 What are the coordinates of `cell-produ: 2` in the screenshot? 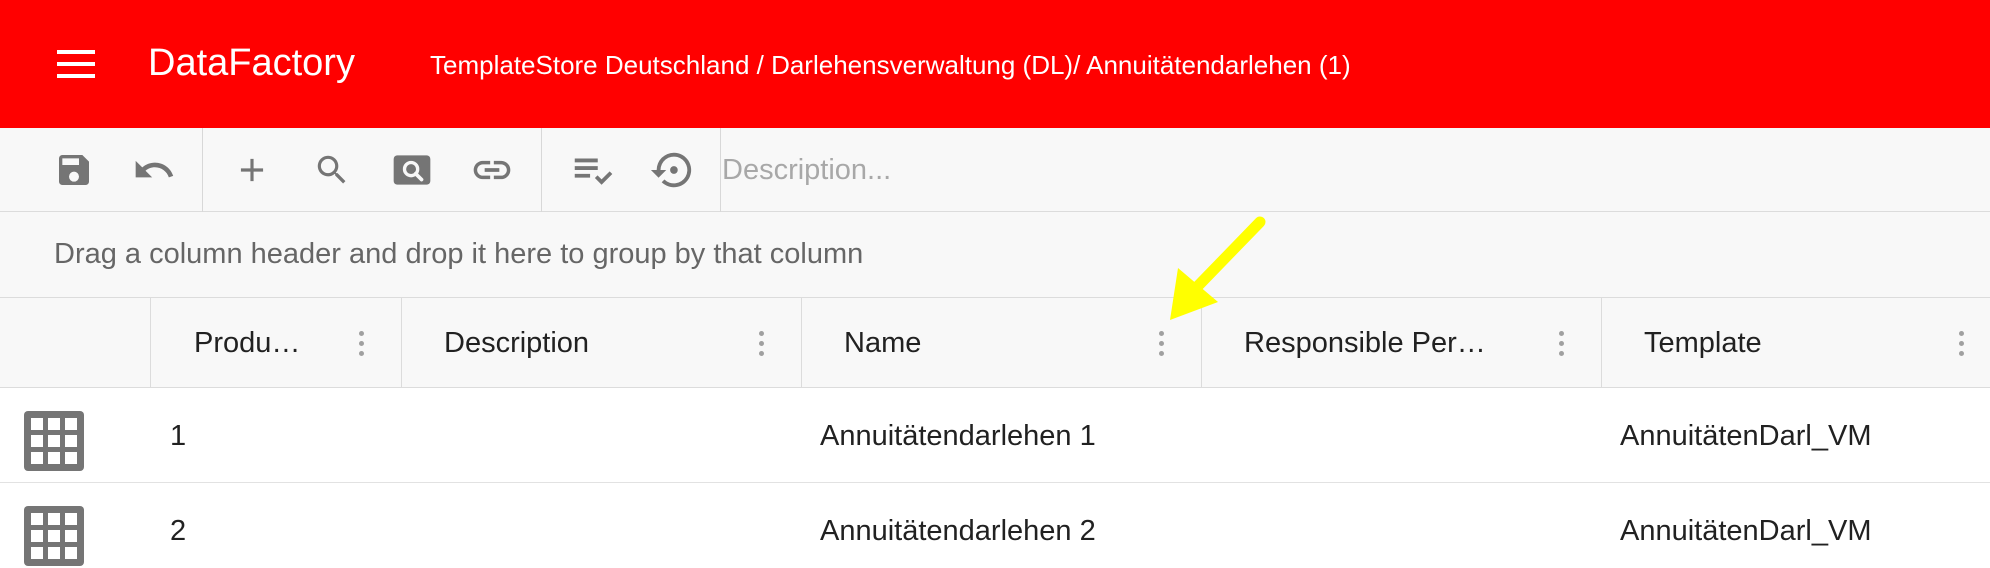 It's located at (178, 531).